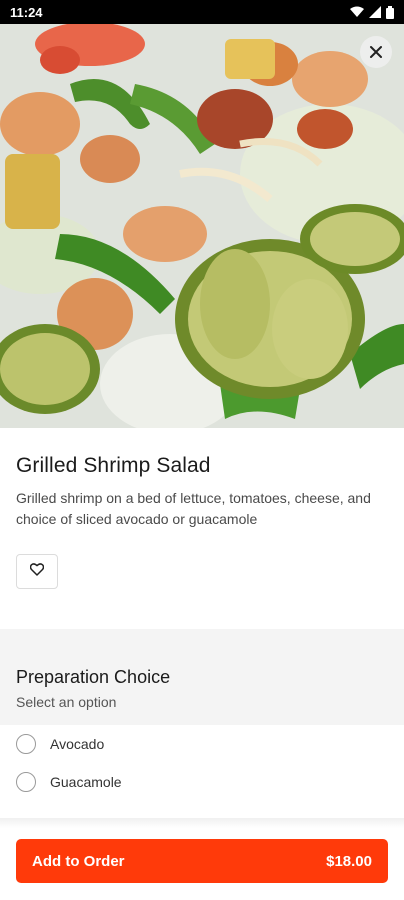 The width and height of the screenshot is (404, 900). What do you see at coordinates (113, 465) in the screenshot?
I see `item-title: Grilled Shrimp Salad` at bounding box center [113, 465].